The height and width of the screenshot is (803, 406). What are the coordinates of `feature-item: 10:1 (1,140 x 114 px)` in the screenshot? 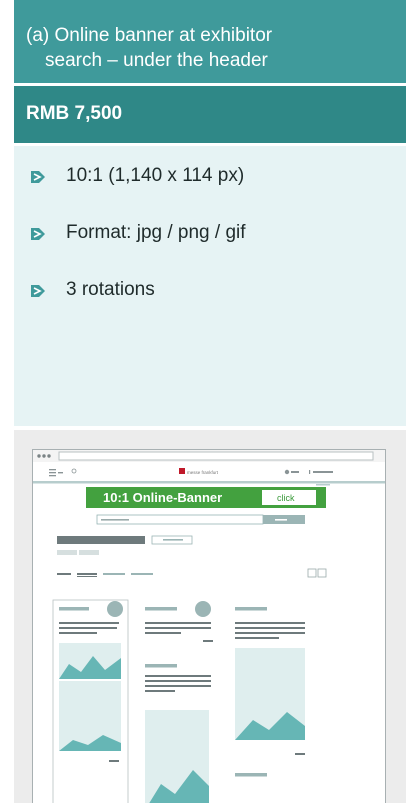 It's located at (210, 177).